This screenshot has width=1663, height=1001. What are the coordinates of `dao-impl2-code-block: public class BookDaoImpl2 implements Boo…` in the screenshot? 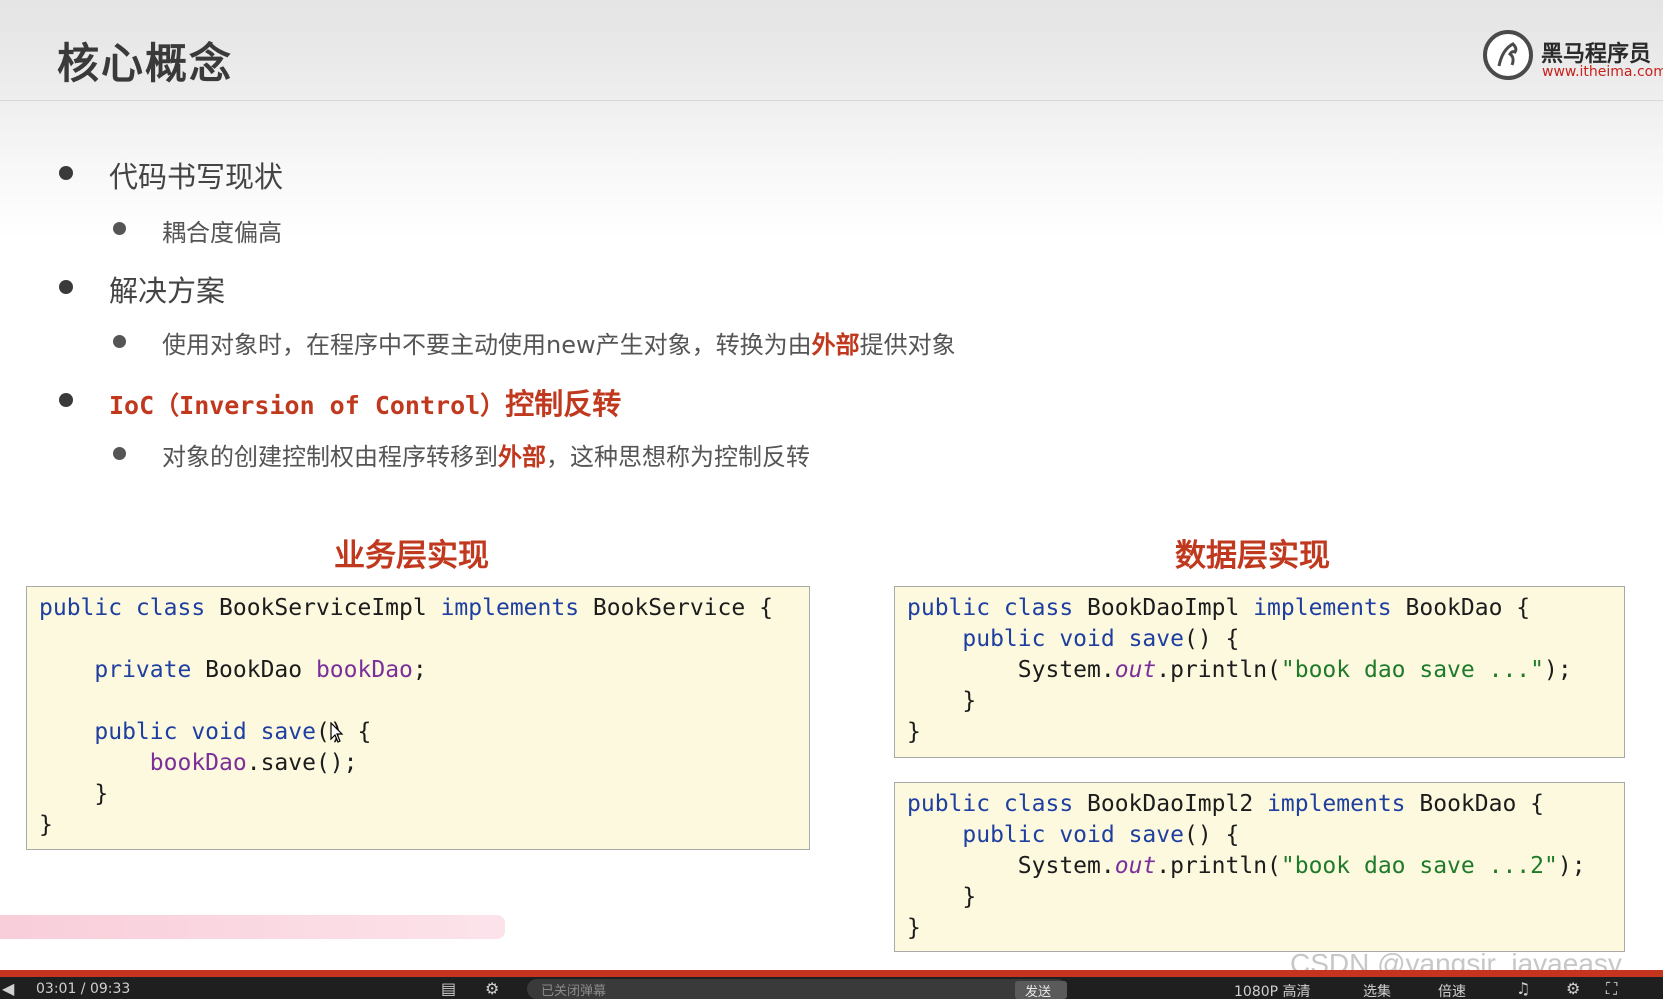 It's located at (1259, 867).